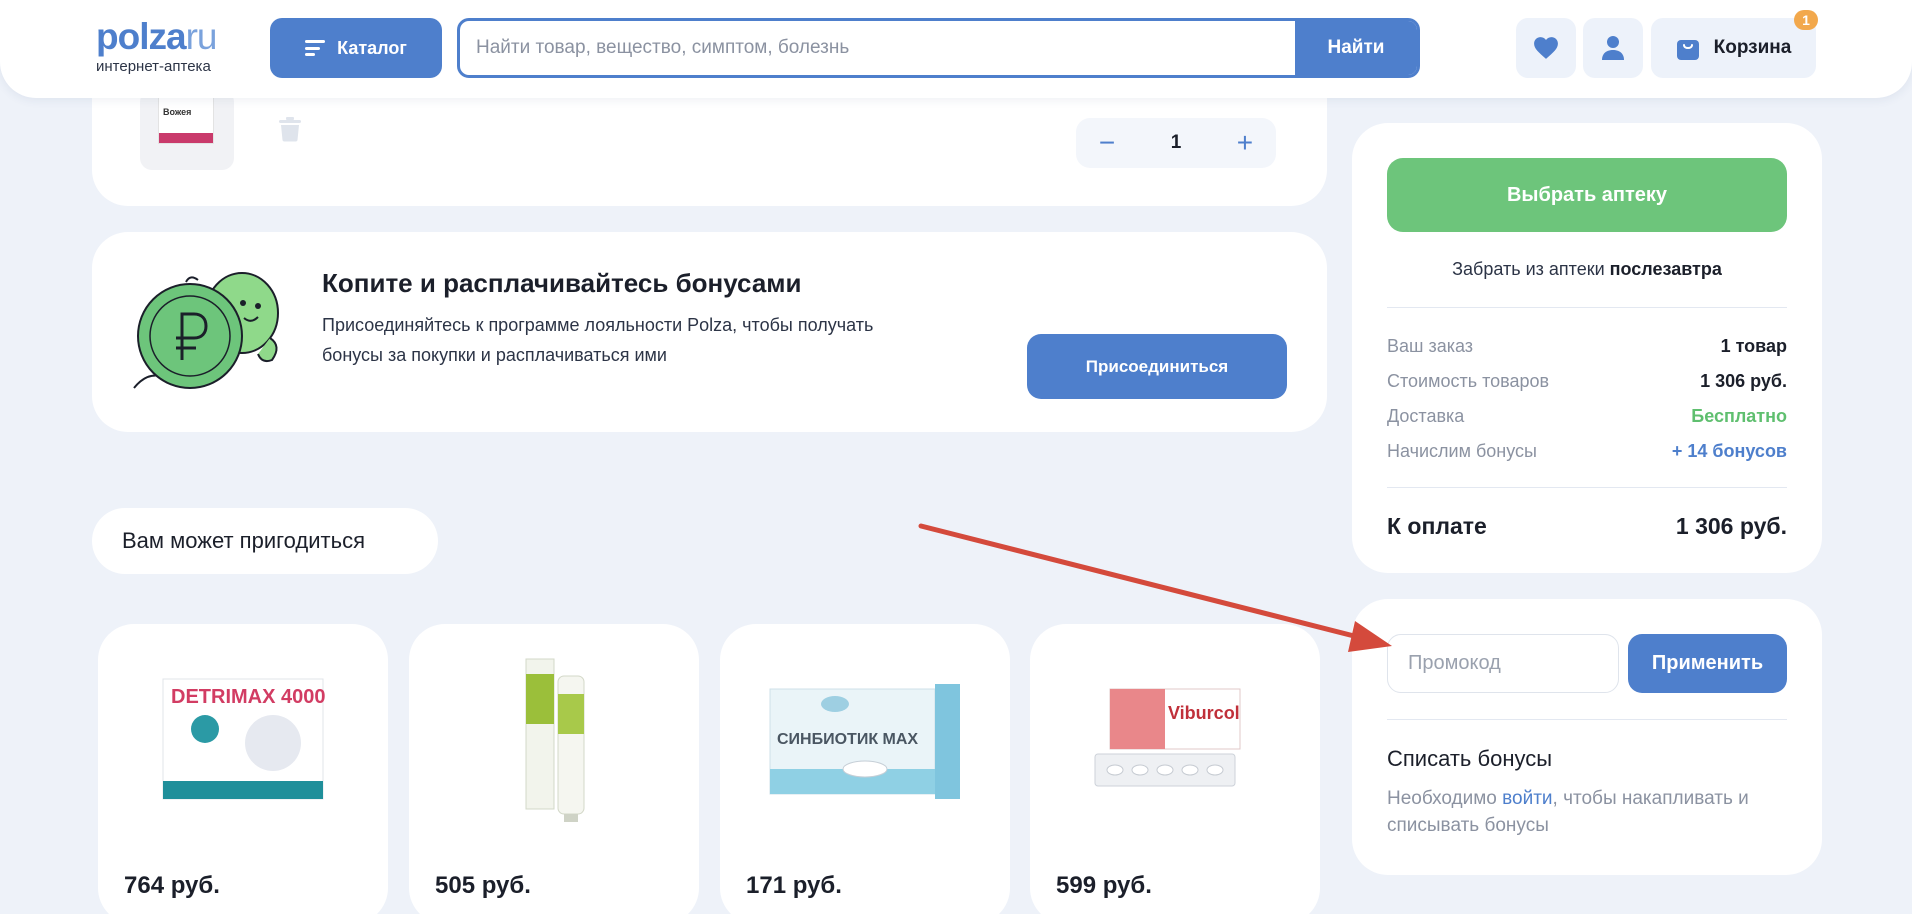 This screenshot has height=914, width=1912. I want to click on profile-button, so click(1613, 48).